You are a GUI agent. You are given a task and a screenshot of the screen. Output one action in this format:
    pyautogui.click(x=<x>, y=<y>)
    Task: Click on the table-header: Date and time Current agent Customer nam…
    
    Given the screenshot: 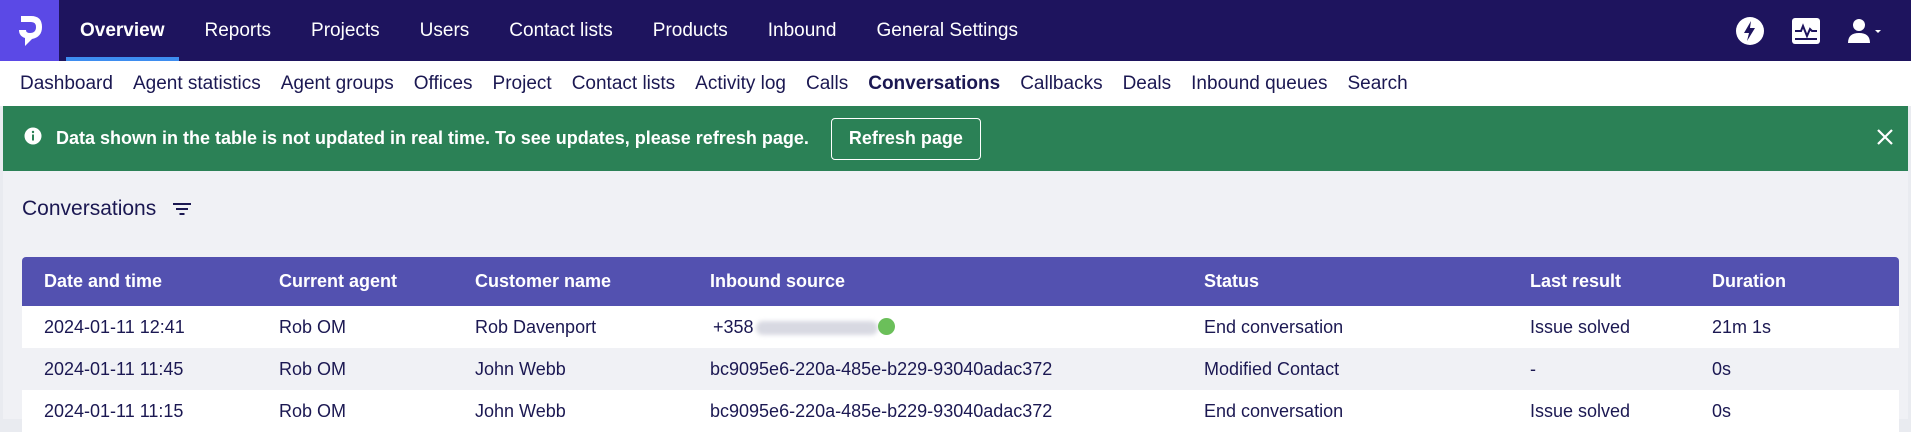 What is the action you would take?
    pyautogui.click(x=960, y=281)
    